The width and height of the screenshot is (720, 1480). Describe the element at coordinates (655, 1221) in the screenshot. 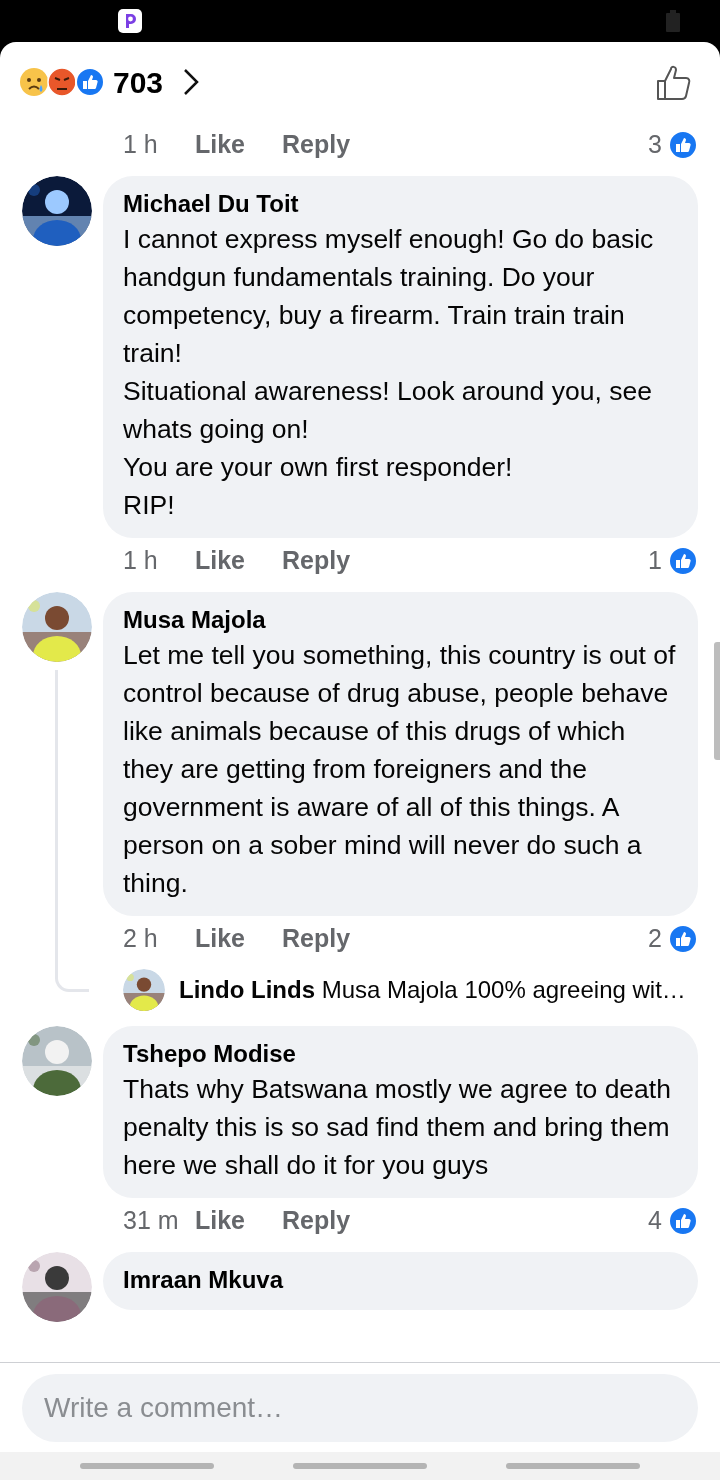

I see `like-count: 4` at that location.